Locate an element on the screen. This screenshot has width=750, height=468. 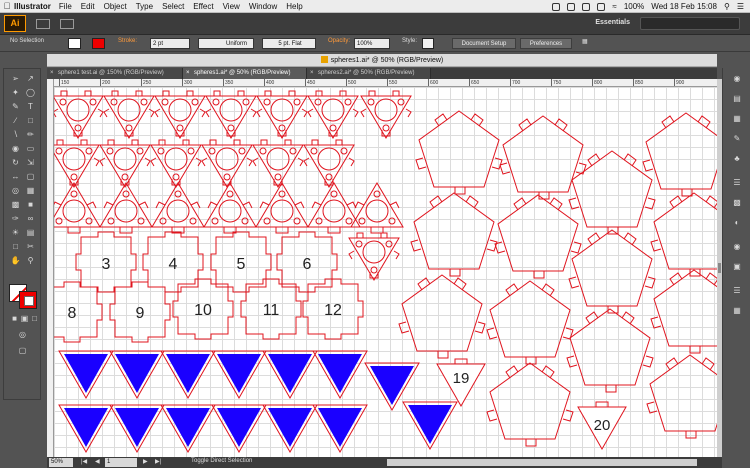
eraser-icon: ▭ is located at coordinates (30, 148).